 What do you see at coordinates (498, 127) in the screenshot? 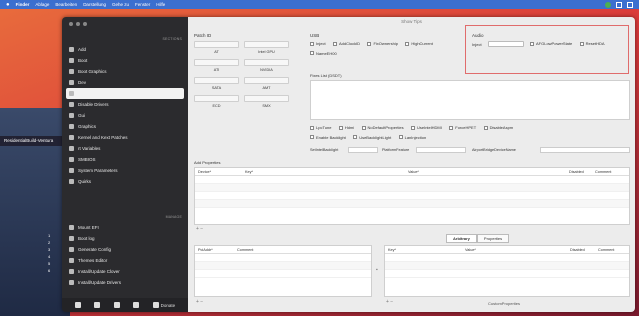
I see `disableaspm-checkbox: DisableAspm` at bounding box center [498, 127].